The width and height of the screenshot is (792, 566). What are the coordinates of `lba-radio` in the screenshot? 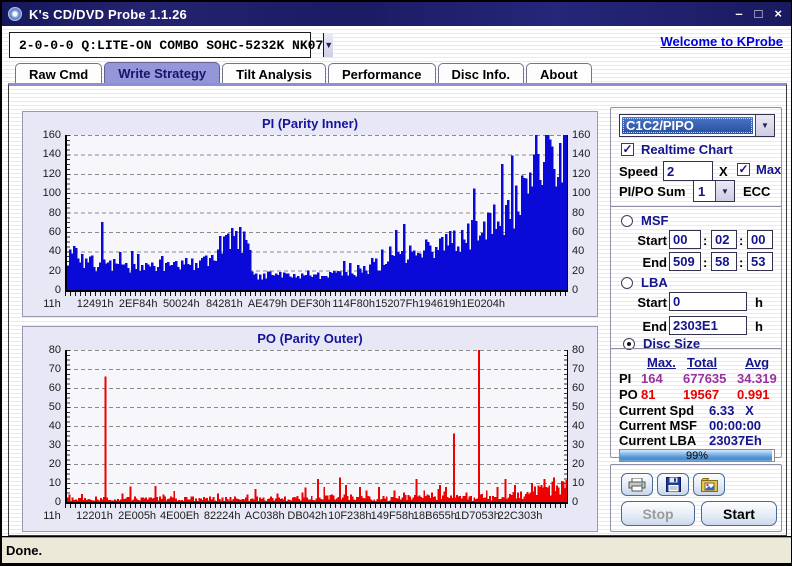 It's located at (627, 283).